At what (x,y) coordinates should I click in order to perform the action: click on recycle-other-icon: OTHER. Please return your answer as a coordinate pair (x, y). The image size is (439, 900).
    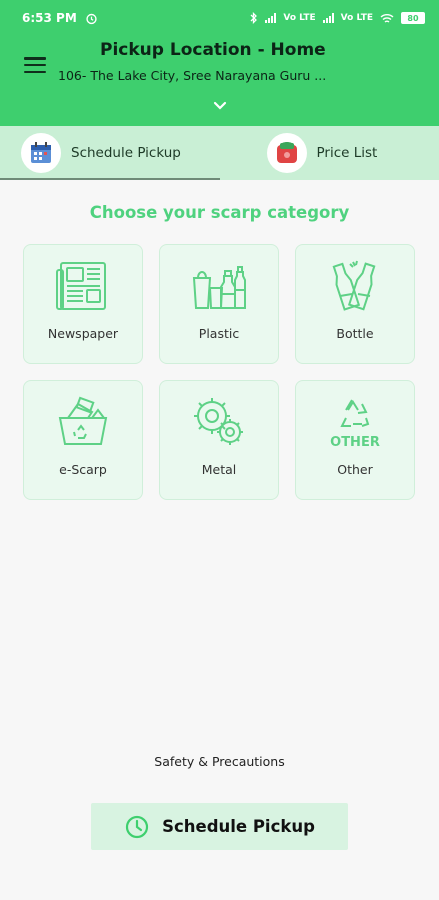
    Looking at the image, I should click on (355, 424).